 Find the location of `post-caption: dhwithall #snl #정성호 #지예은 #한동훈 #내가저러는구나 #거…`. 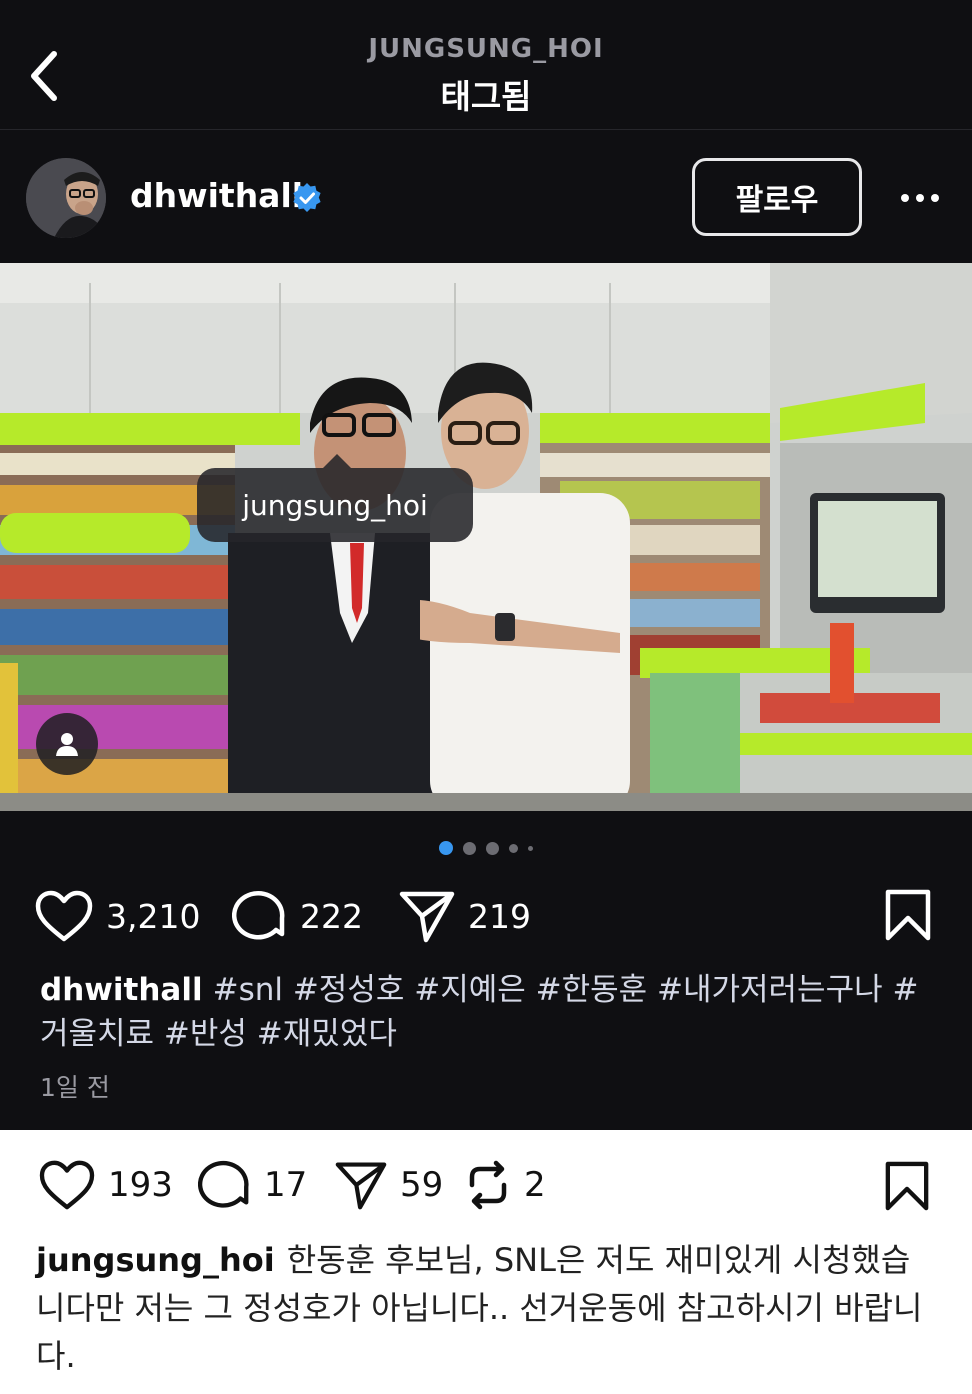

post-caption: dhwithall #snl #정성호 #지예은 #한동훈 #내가저러는구나 #거… is located at coordinates (490, 1012).